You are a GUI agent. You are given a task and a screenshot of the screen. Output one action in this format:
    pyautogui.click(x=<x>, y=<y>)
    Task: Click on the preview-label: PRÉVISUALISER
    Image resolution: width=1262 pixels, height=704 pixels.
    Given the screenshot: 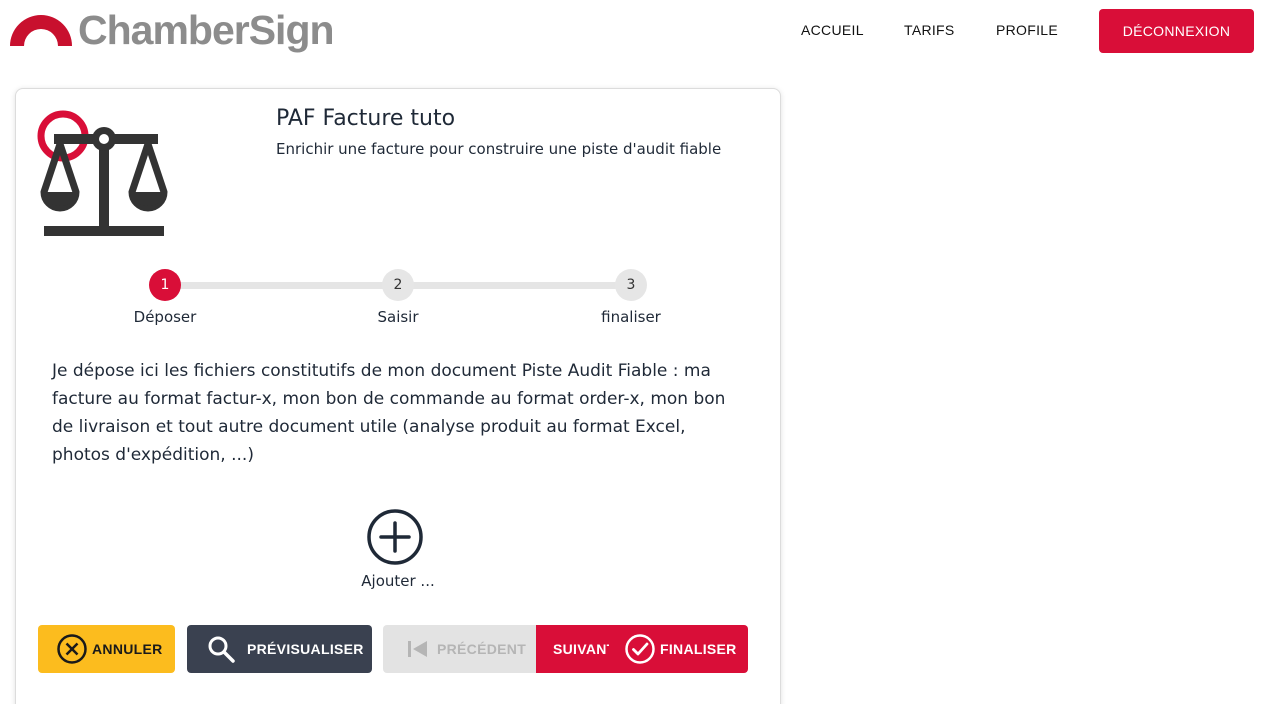 What is the action you would take?
    pyautogui.click(x=305, y=649)
    